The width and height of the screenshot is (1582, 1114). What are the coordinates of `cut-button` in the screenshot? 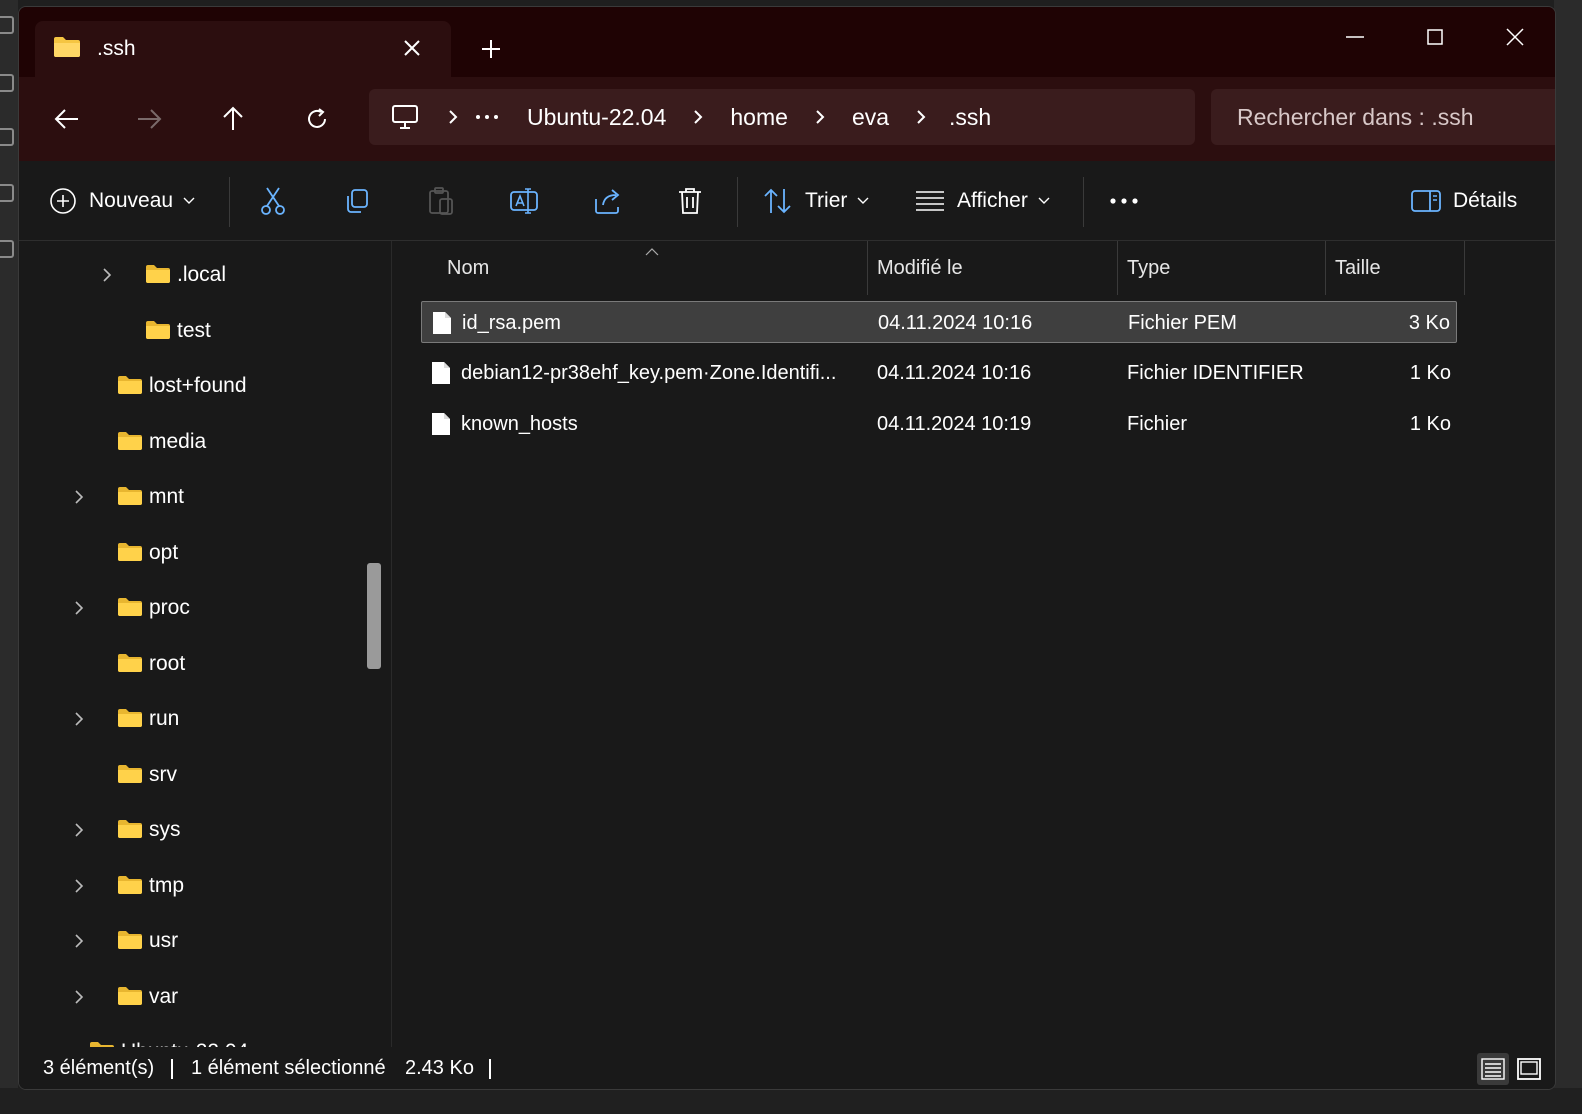 It's located at (273, 201).